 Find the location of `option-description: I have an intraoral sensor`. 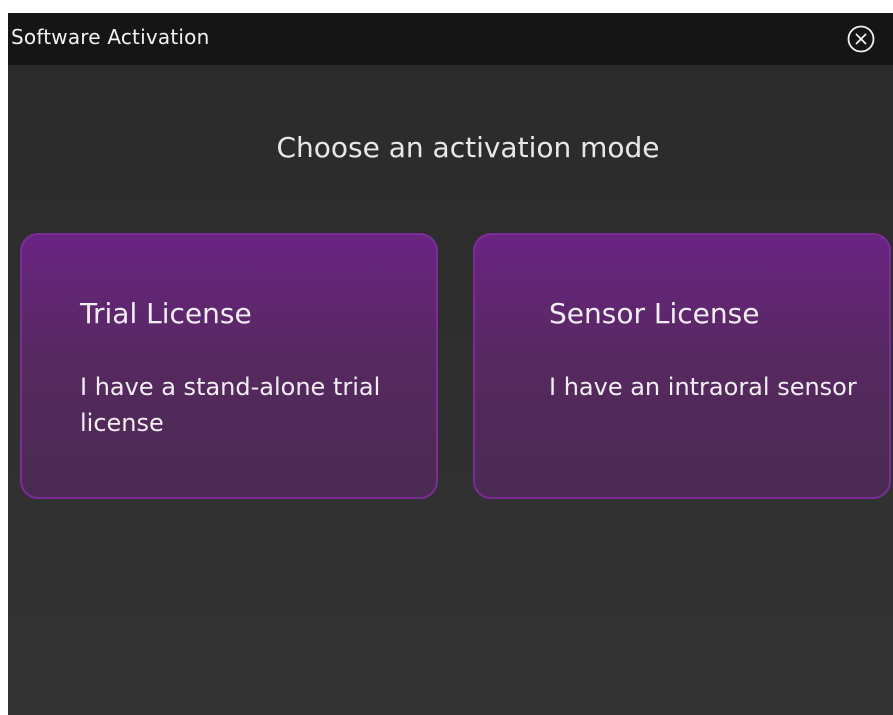

option-description: I have an intraoral sensor is located at coordinates (703, 387).